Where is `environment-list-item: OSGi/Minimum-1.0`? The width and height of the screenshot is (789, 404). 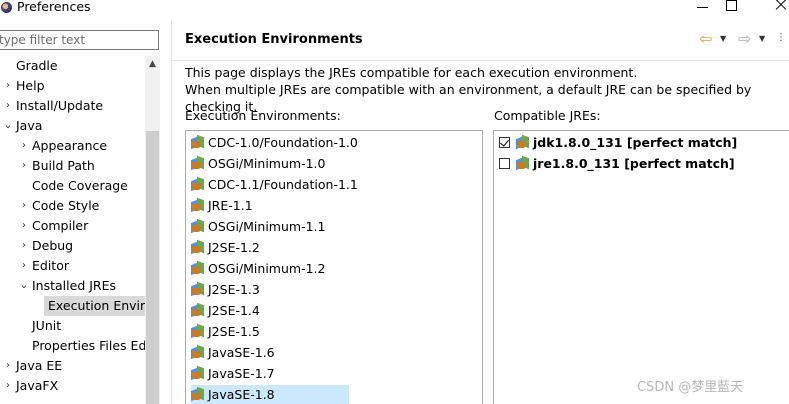 environment-list-item: OSGi/Minimum-1.0 is located at coordinates (258, 163).